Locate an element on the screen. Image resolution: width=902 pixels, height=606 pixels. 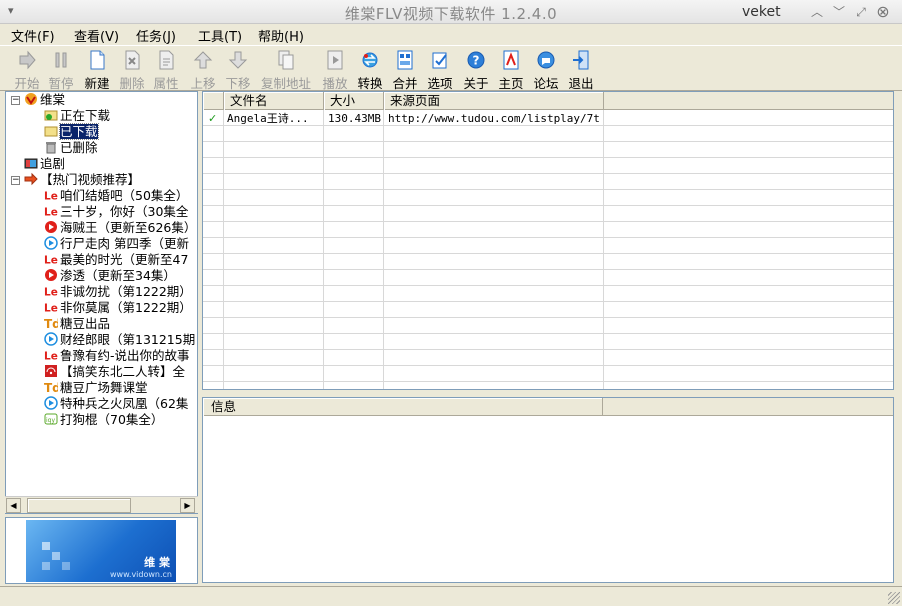
hot-video-item: Le 最美的时光（更新至47 is located at coordinates (116, 260).